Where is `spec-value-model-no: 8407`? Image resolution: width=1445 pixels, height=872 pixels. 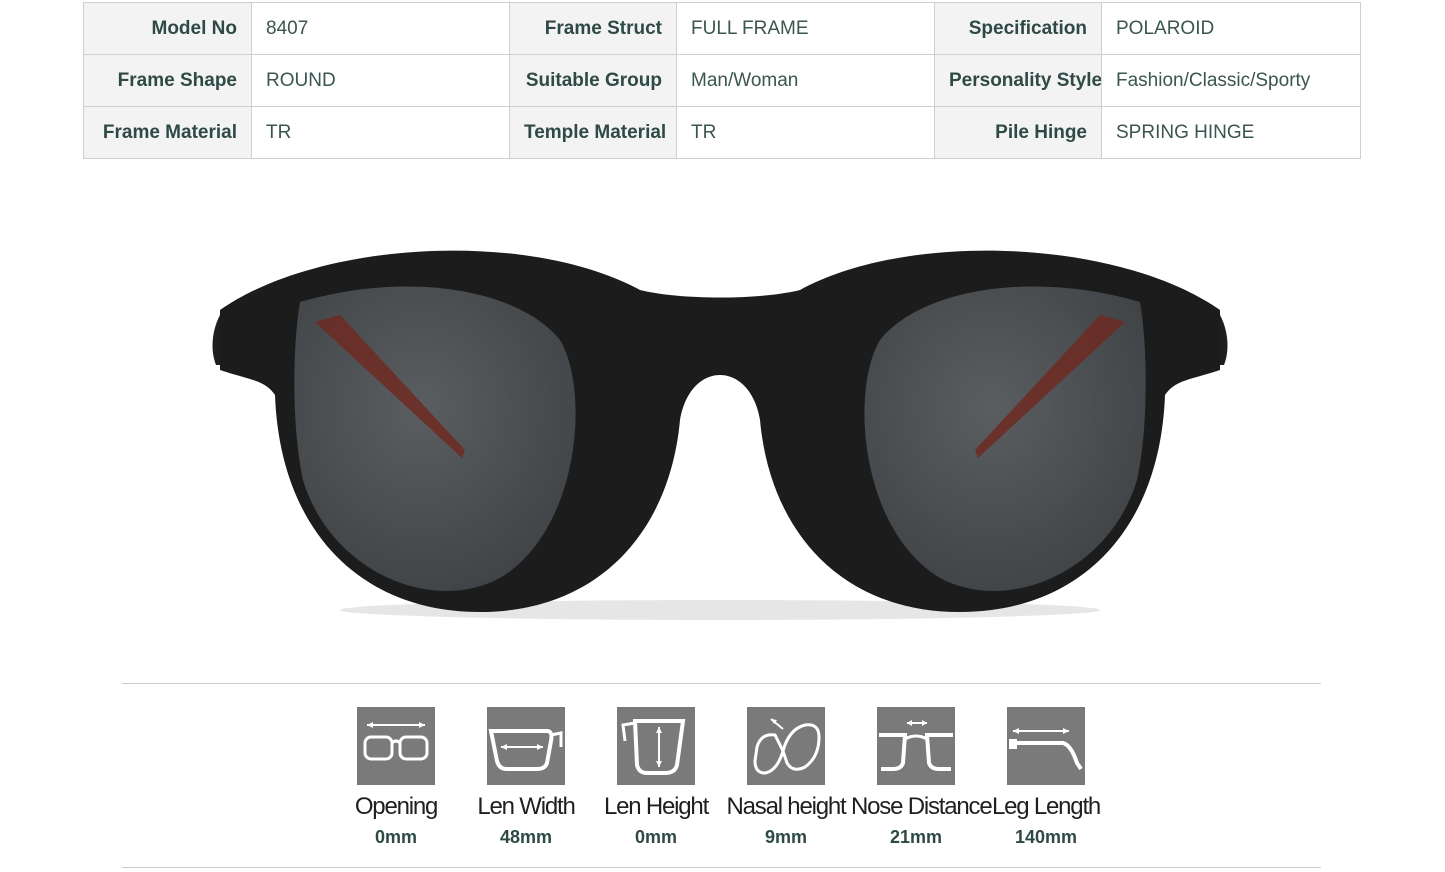 spec-value-model-no: 8407 is located at coordinates (380, 28).